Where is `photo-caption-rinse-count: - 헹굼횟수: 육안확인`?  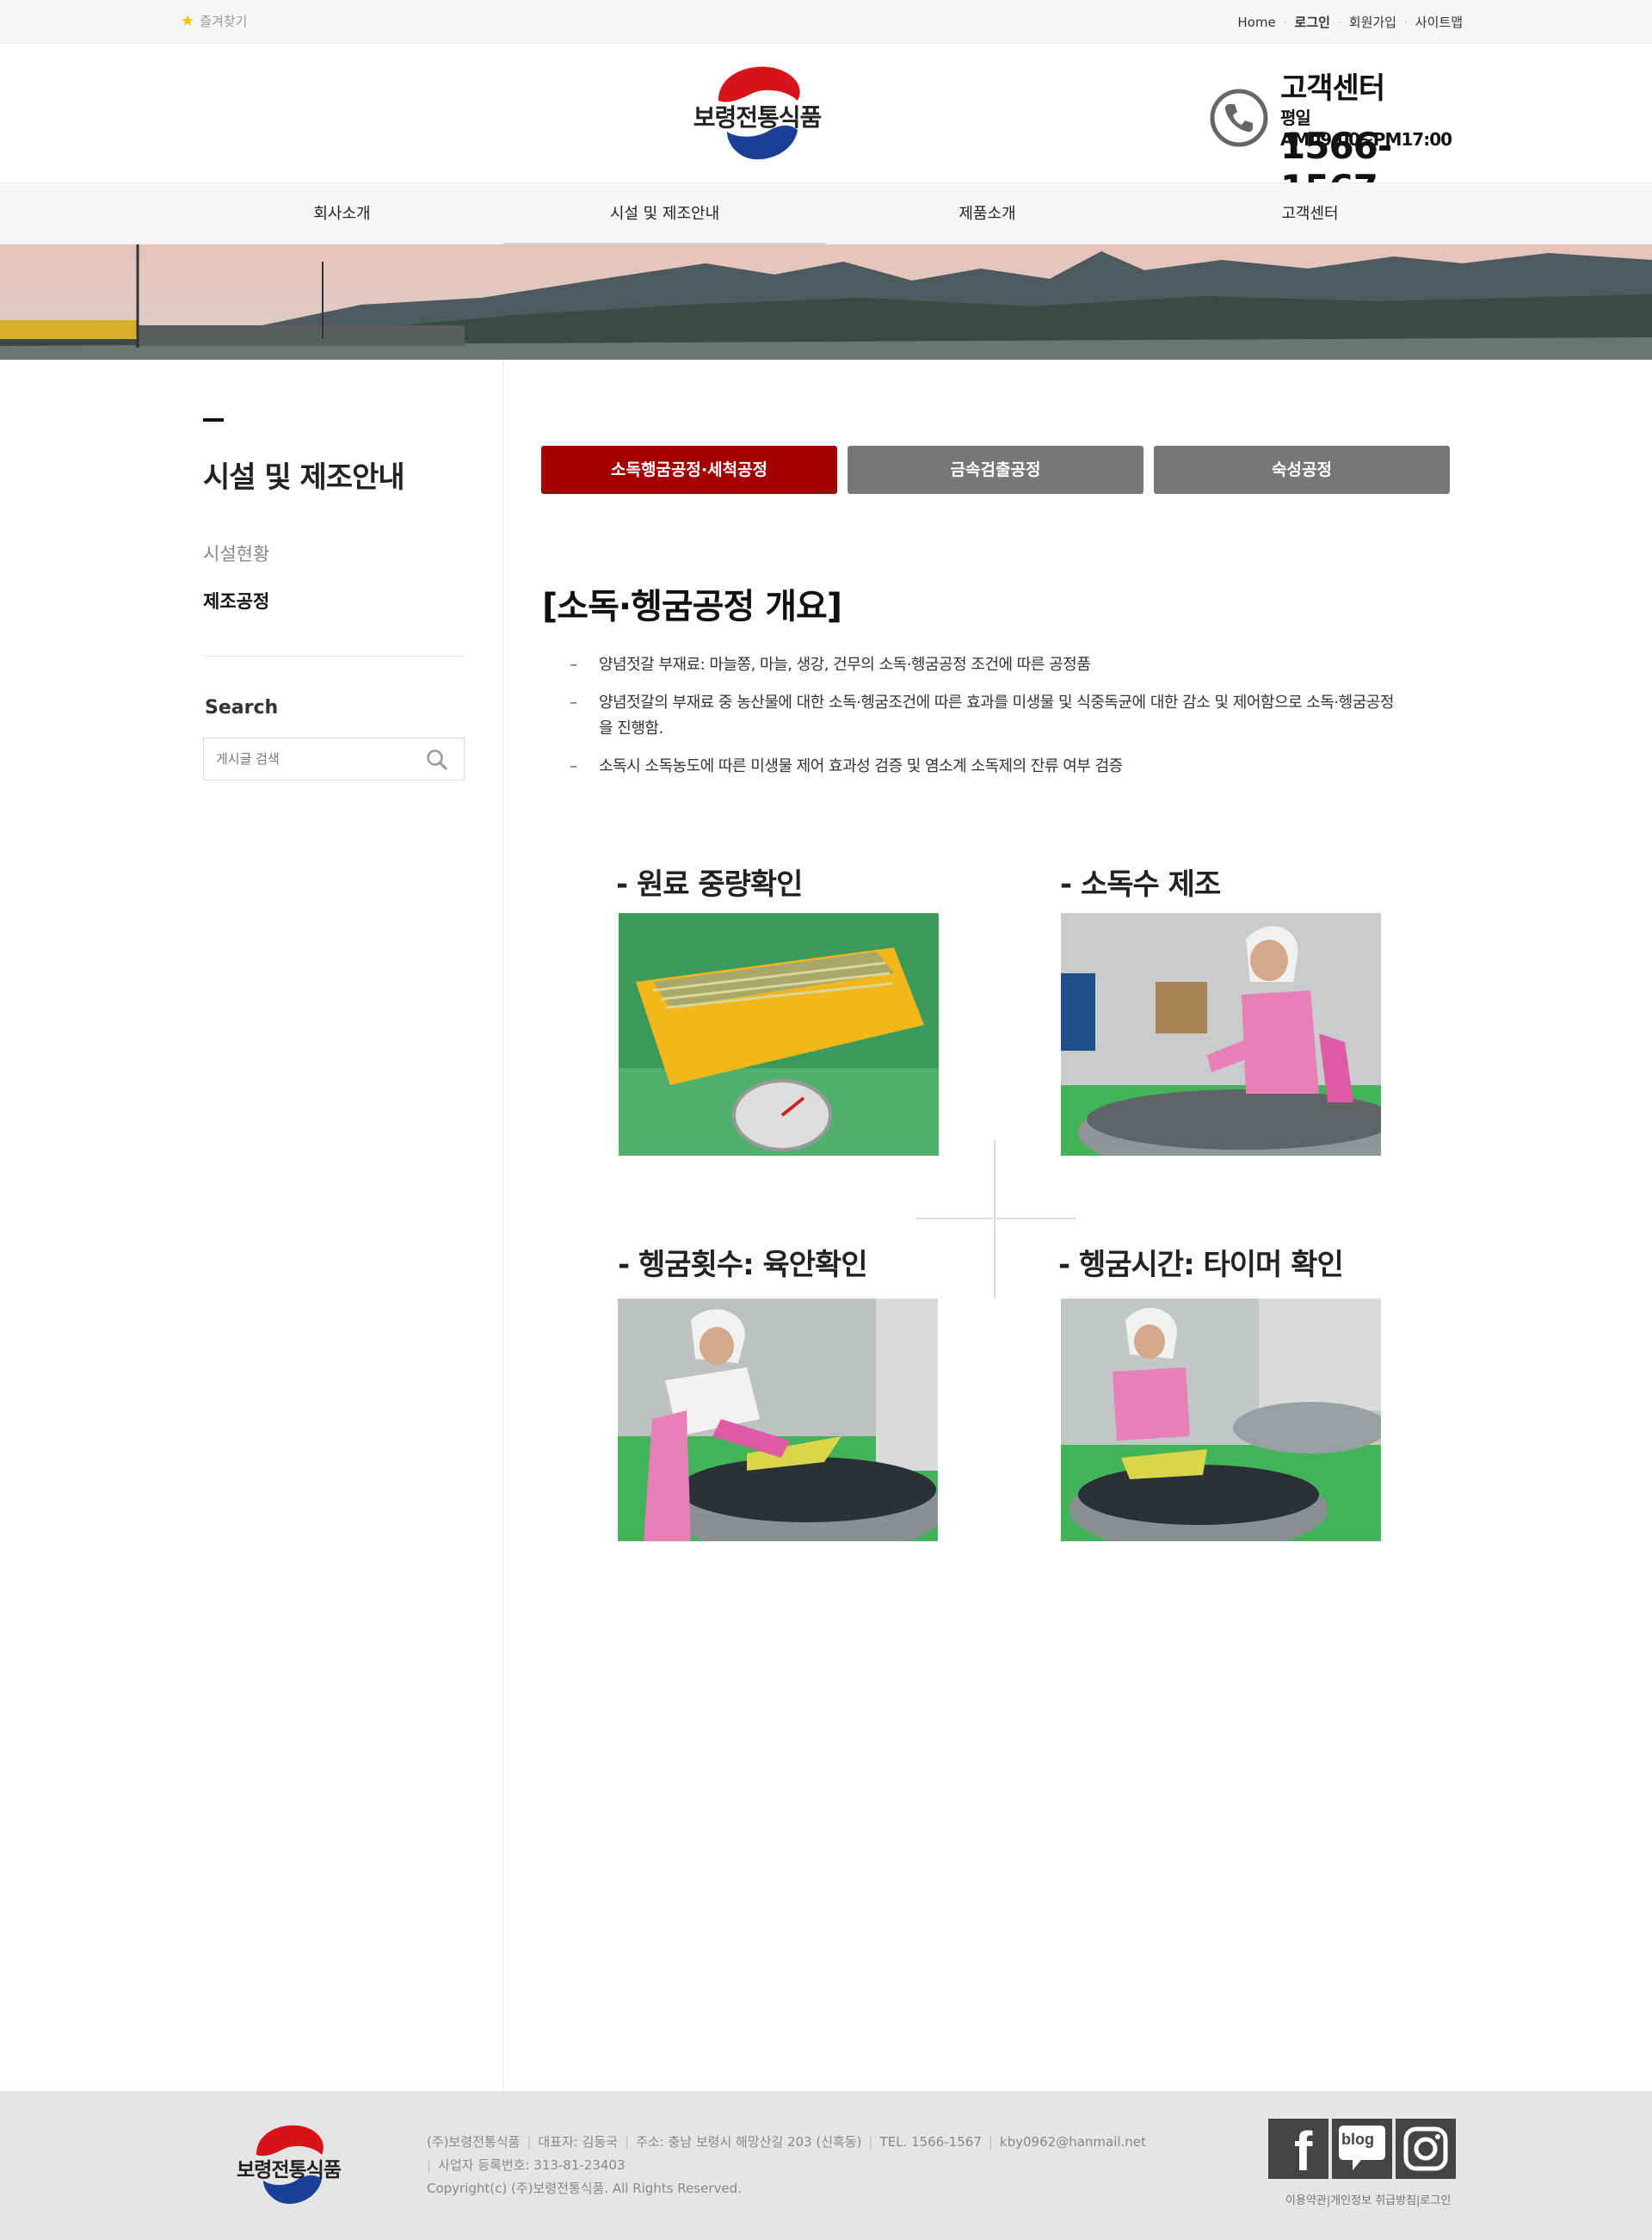
photo-caption-rinse-count: - 헹굼횟수: 육안확인 is located at coordinates (743, 1265).